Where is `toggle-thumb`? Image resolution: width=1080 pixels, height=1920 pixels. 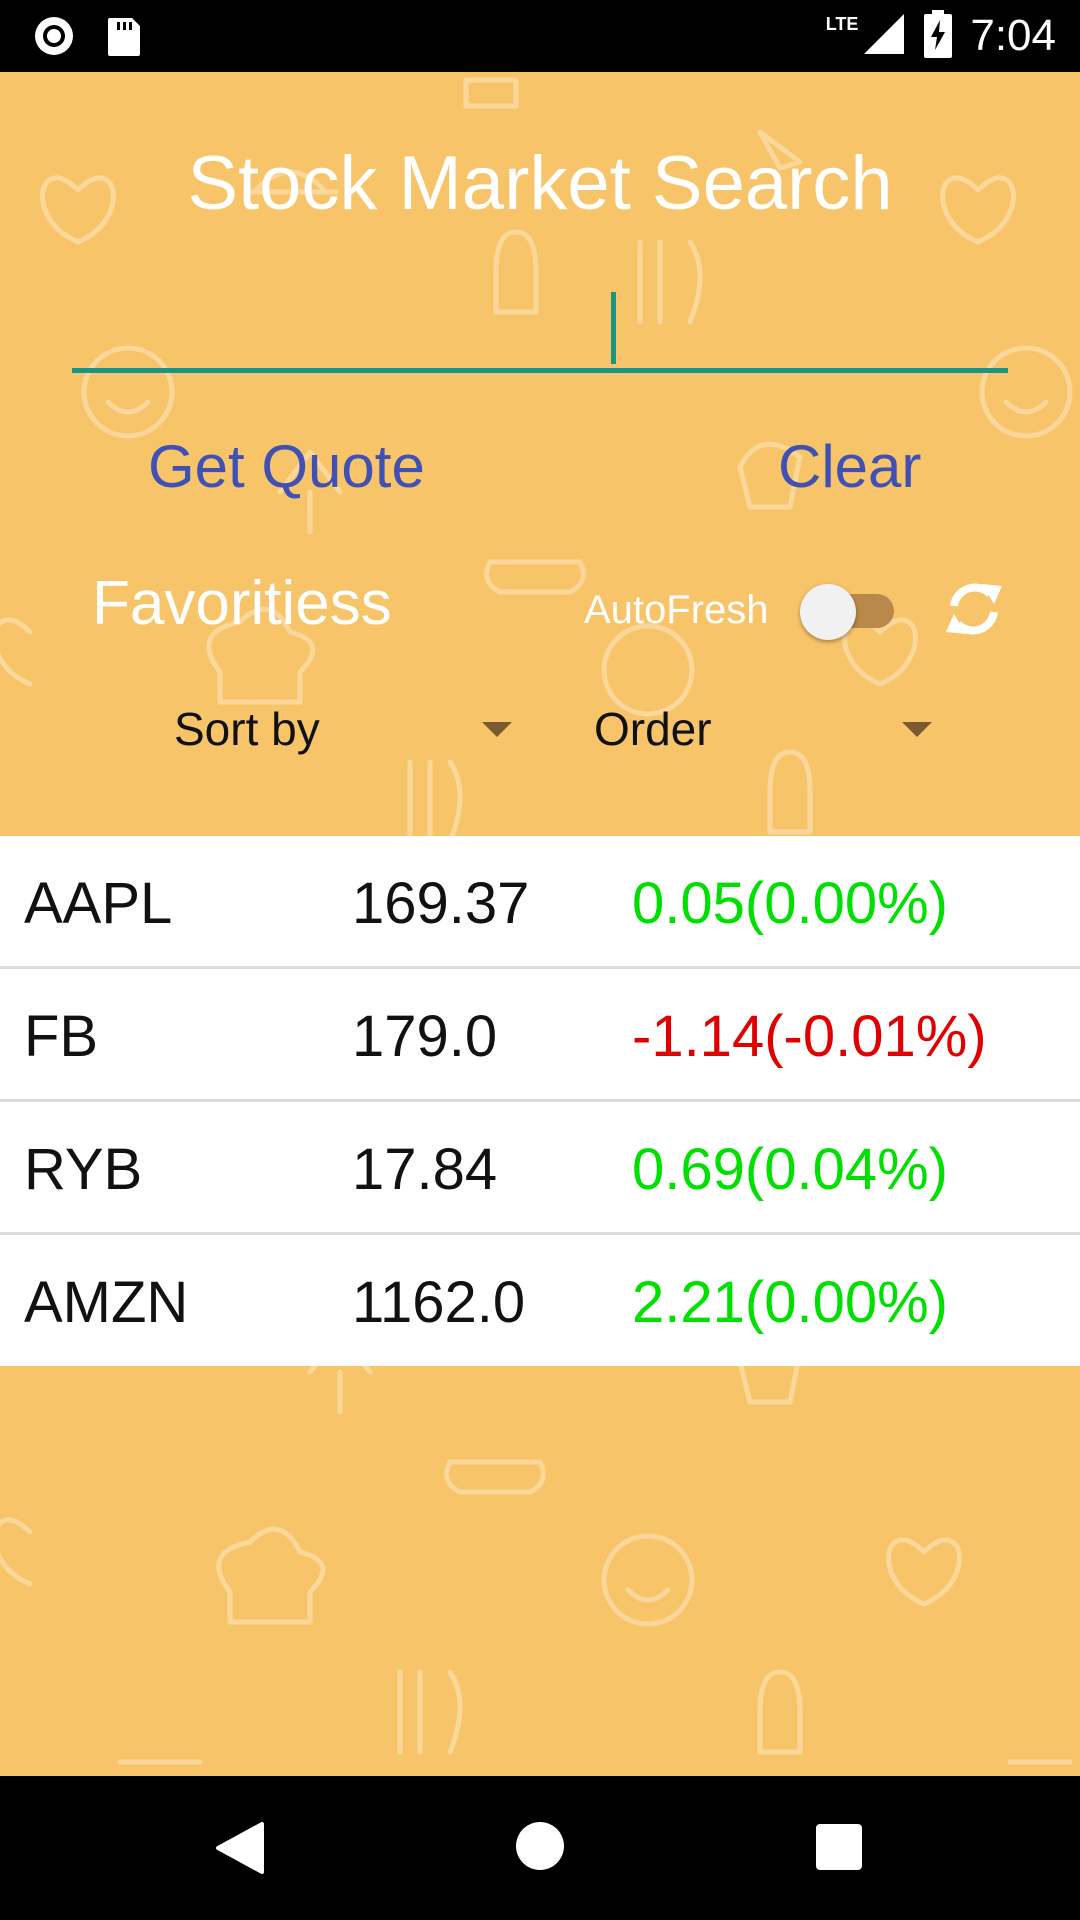 toggle-thumb is located at coordinates (828, 612).